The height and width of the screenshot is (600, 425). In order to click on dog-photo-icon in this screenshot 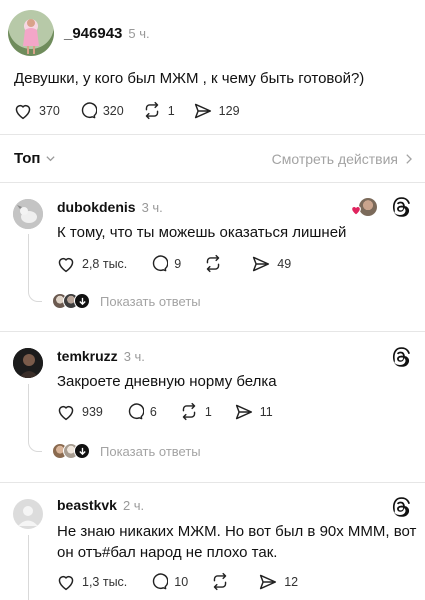, I will do `click(28, 214)`.